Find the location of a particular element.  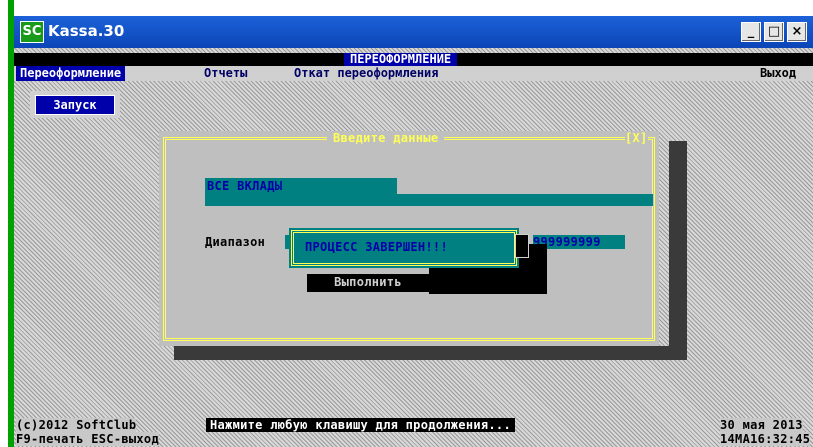

menu-pereoformlenie: Переоформление is located at coordinates (71, 73).